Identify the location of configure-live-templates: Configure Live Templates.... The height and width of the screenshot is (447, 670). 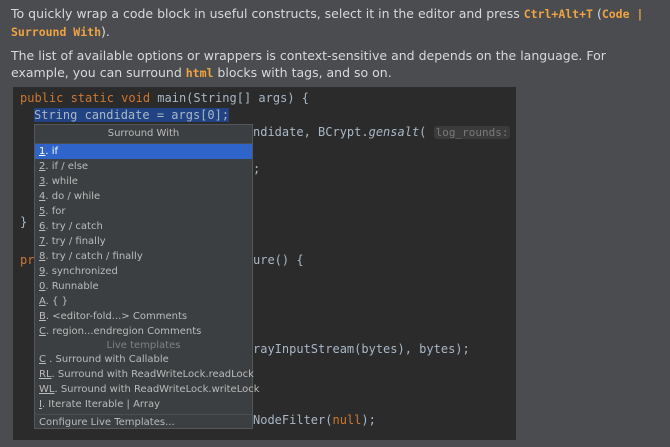
(143, 422).